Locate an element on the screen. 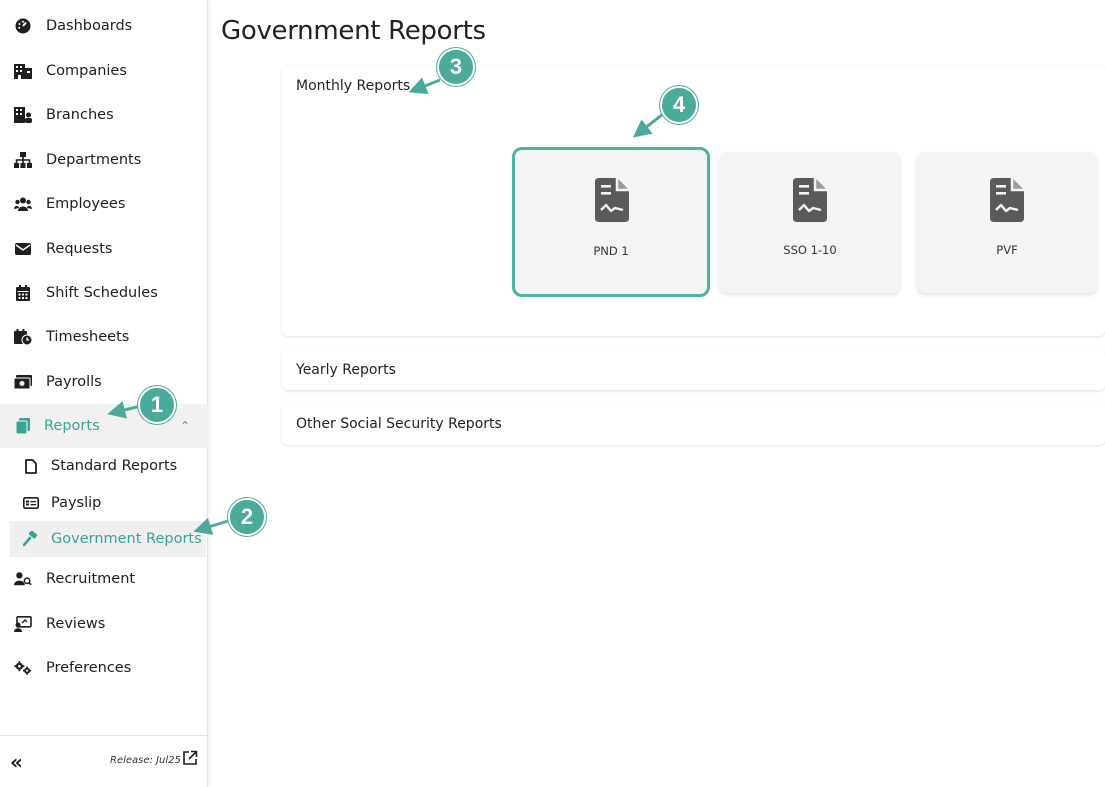  sidebar-item-label: Payrolls is located at coordinates (74, 382).